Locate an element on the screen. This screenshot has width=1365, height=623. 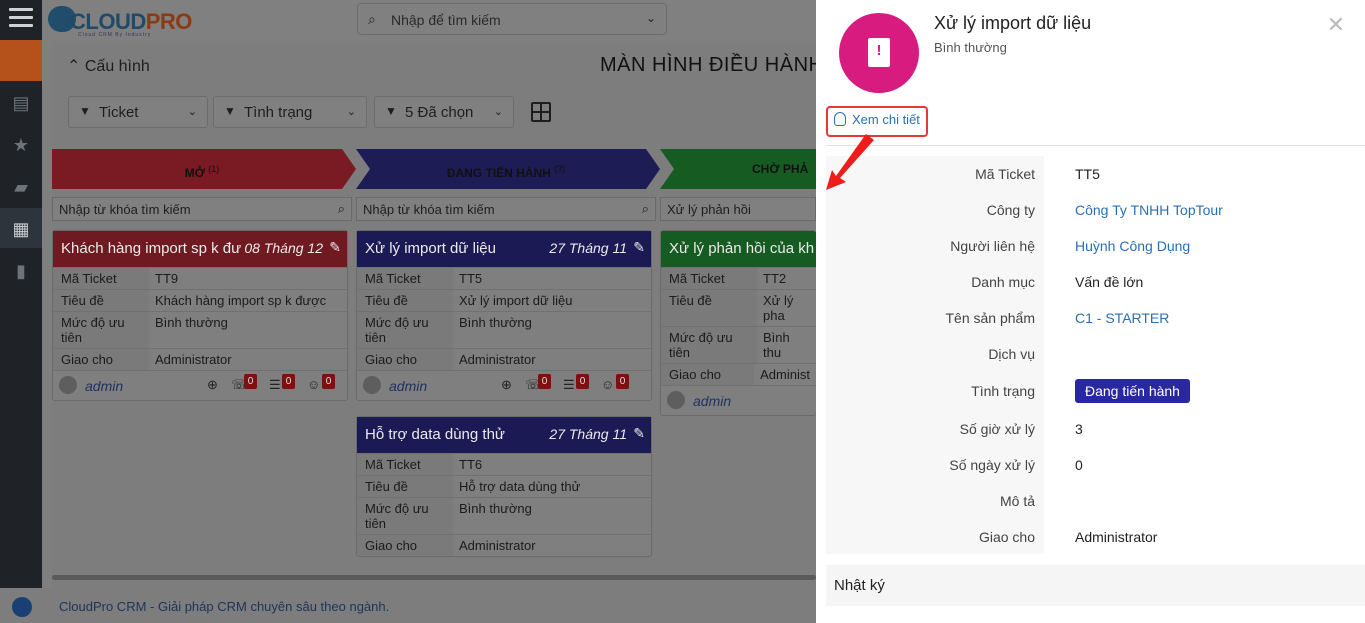
card-title: Xử lý phản hồi của kh is located at coordinates (742, 248).